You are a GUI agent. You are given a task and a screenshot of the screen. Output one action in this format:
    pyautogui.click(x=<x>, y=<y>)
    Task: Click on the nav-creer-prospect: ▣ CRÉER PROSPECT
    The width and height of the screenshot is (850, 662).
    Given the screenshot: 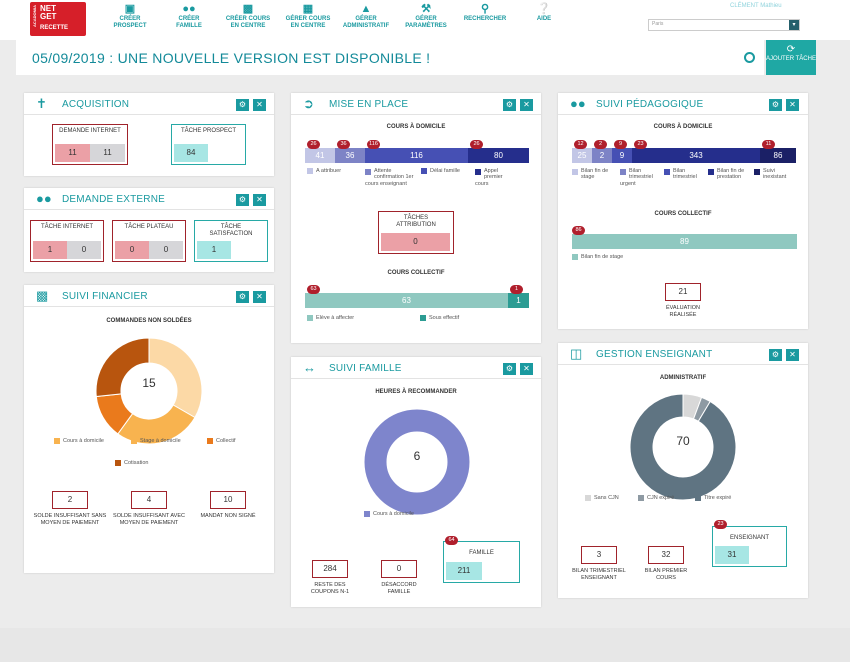 What is the action you would take?
    pyautogui.click(x=130, y=16)
    